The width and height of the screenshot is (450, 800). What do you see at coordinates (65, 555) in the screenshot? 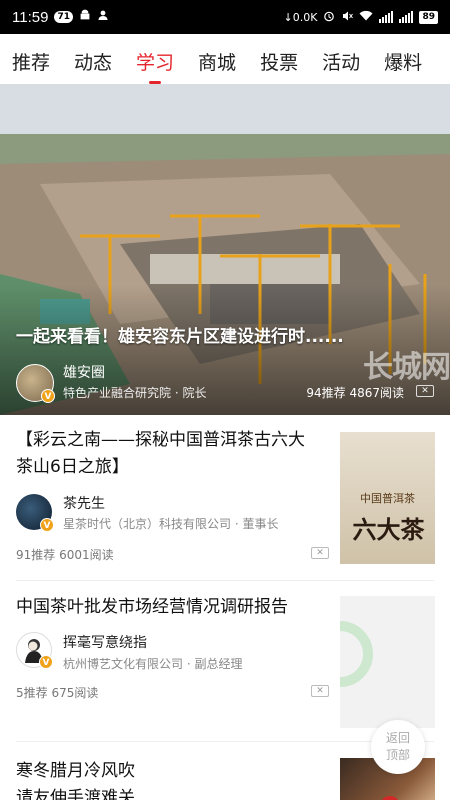
I see `article-stats: 91推荐 6001阅读` at bounding box center [65, 555].